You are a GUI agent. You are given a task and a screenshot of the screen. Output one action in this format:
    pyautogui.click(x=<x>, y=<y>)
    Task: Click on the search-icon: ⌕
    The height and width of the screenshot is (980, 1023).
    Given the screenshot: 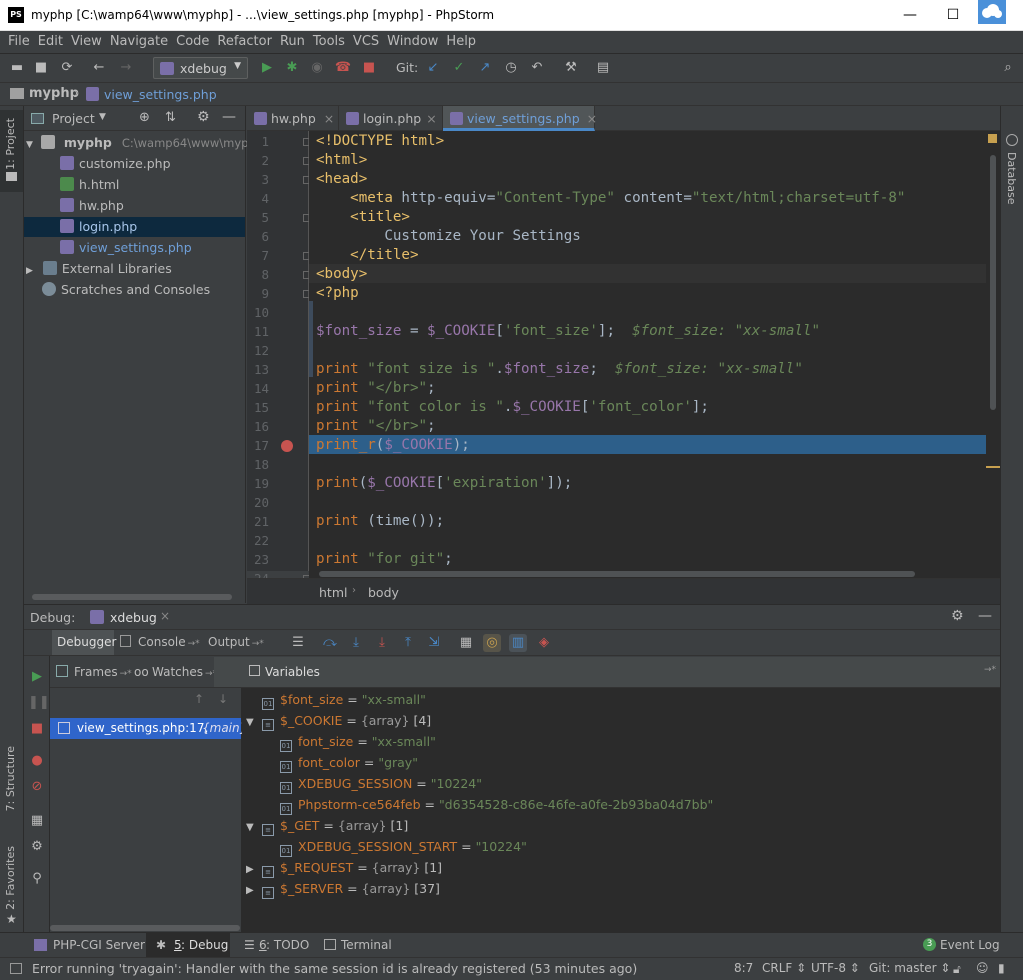 What is the action you would take?
    pyautogui.click(x=1008, y=68)
    